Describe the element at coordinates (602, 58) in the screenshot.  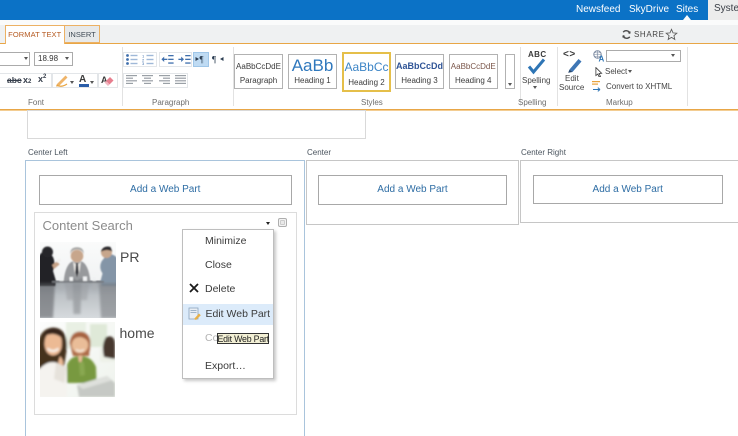
I see `svg-text: A` at that location.